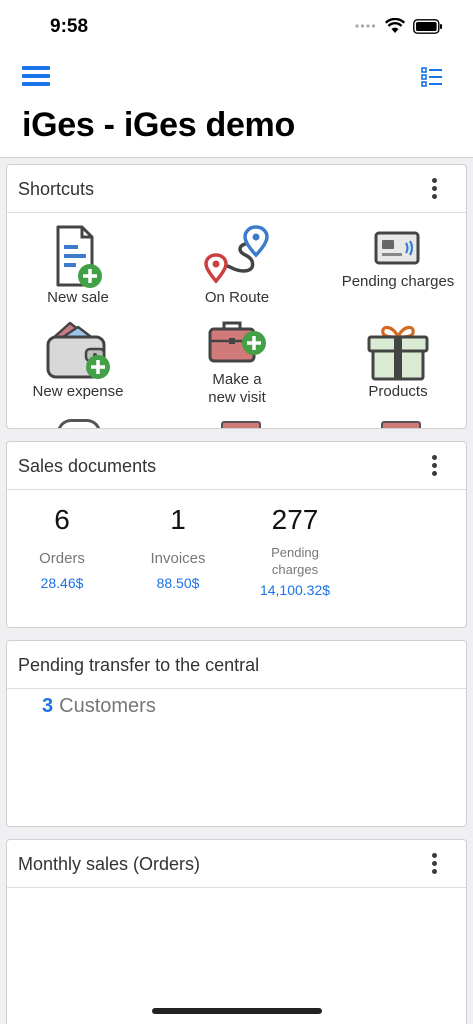  I want to click on battery-icon, so click(427, 26).